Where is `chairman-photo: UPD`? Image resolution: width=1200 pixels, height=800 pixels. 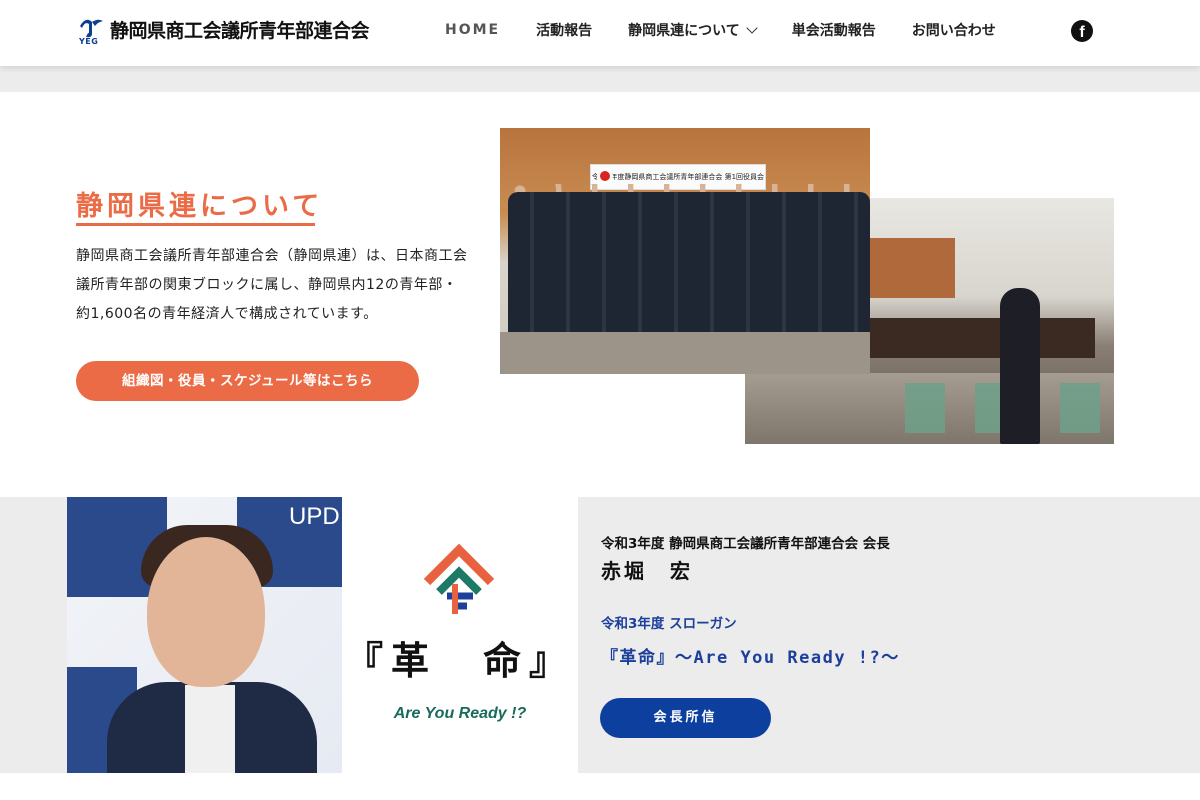 chairman-photo: UPD is located at coordinates (204, 635).